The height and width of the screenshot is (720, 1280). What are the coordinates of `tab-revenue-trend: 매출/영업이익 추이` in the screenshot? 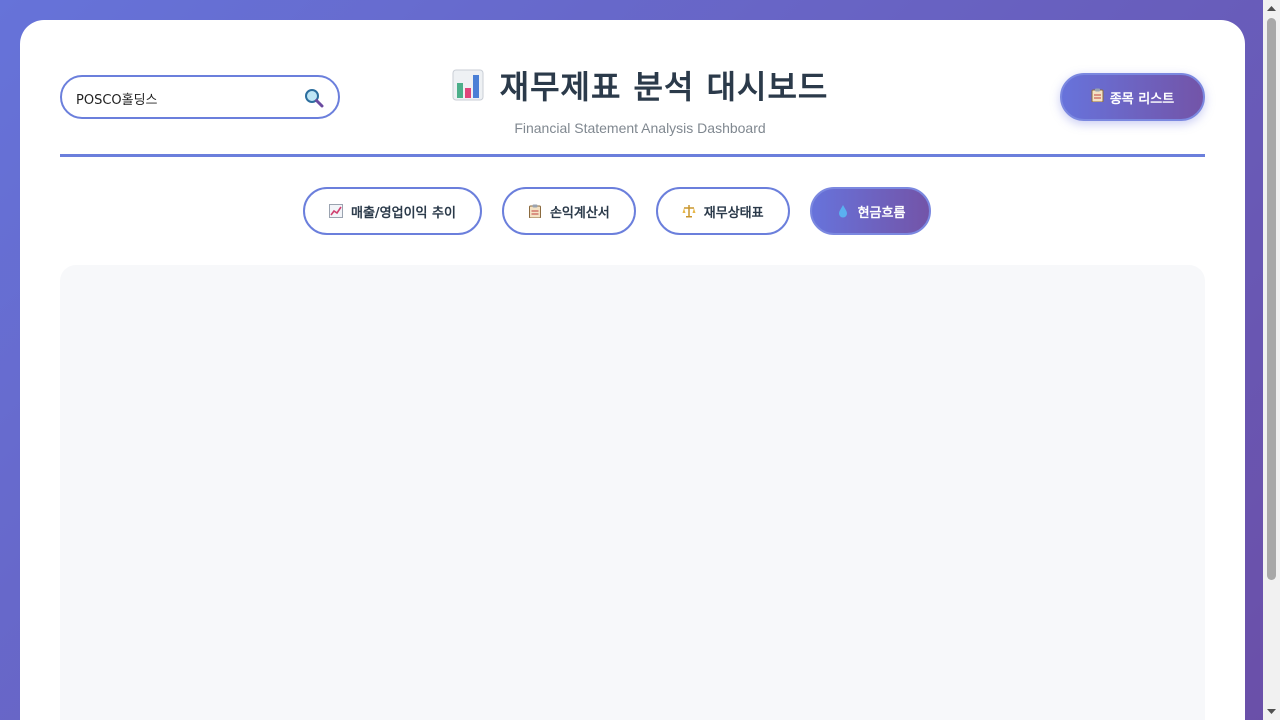 It's located at (392, 211).